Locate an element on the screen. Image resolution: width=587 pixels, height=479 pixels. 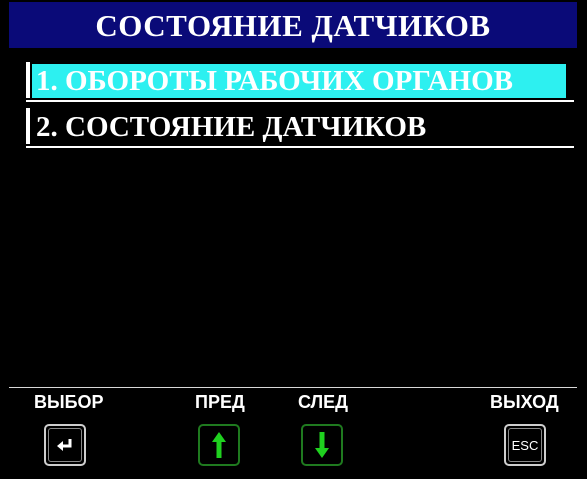
menu-item-label: 1. ОБОРОТЫ РАБОЧИХ ОРГАНОВ is located at coordinates (299, 81).